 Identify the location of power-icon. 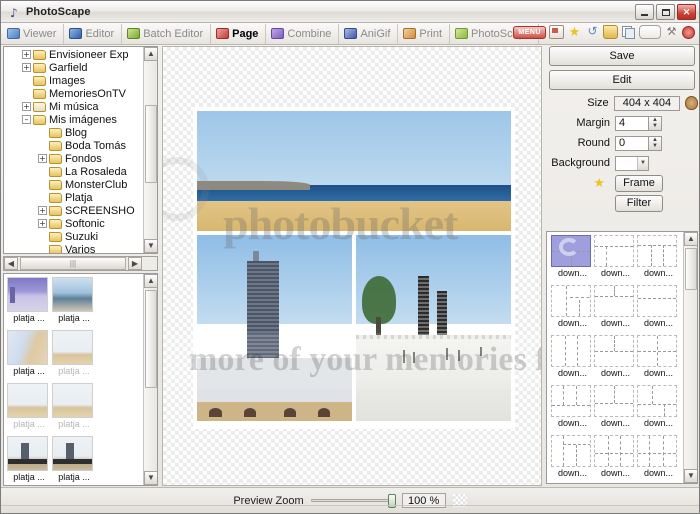
(688, 32).